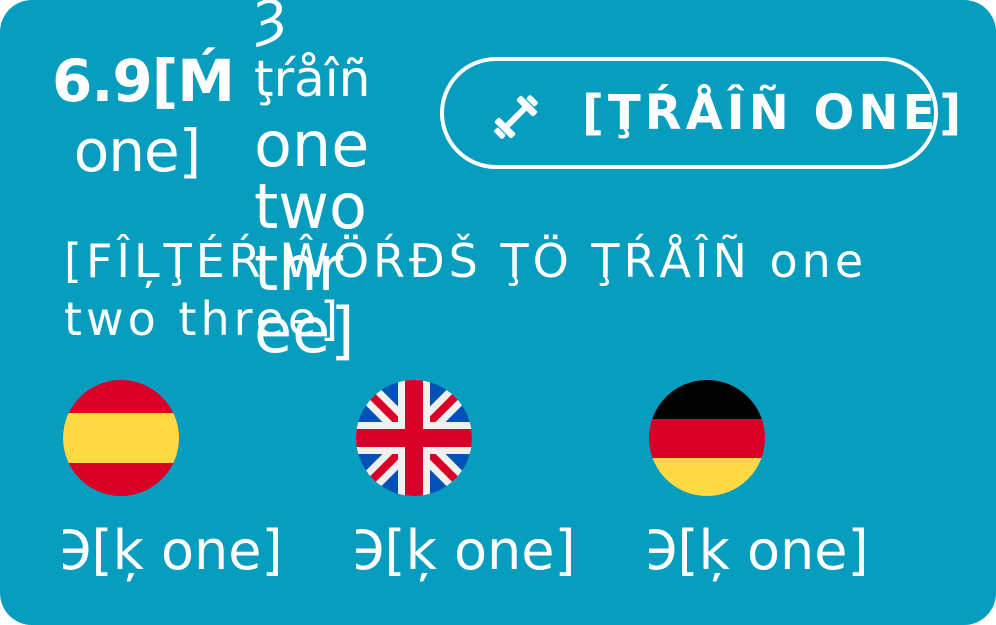 This screenshot has height=625, width=996. I want to click on train-button-label: [ŢŔÅÎÑ ONE], so click(774, 113).